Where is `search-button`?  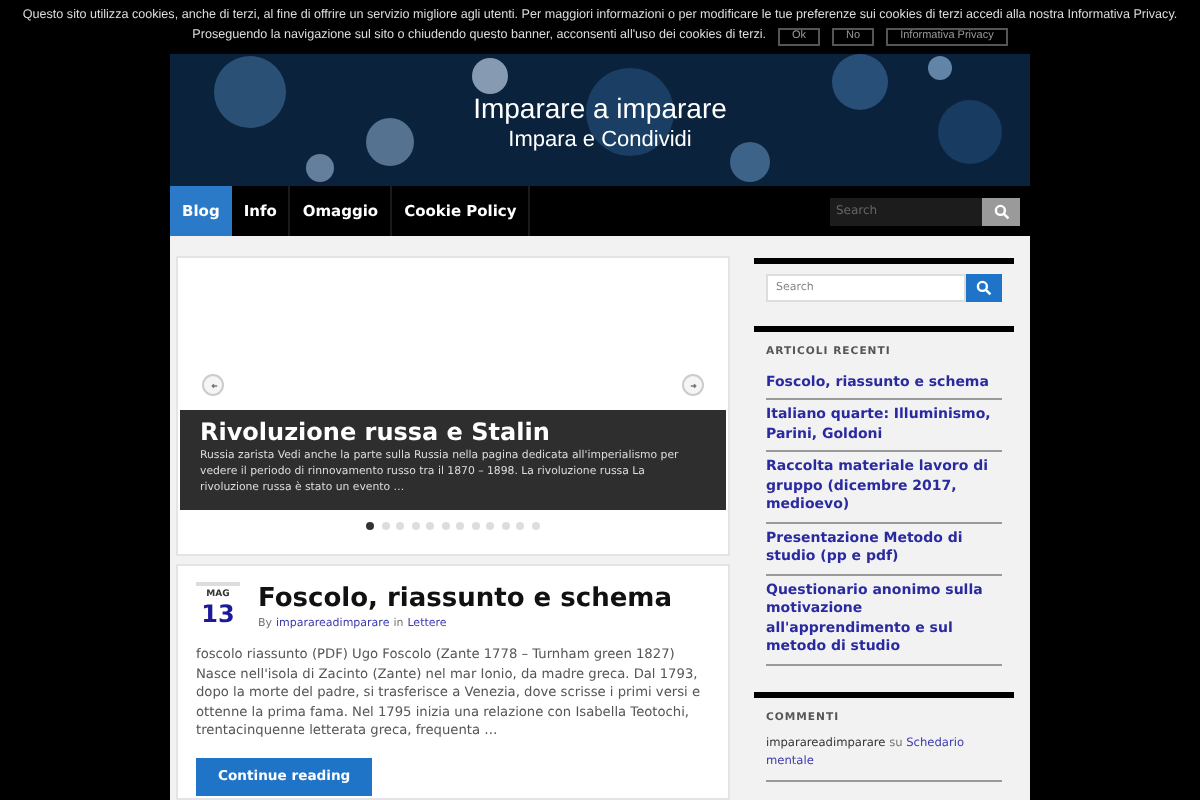 search-button is located at coordinates (1001, 211).